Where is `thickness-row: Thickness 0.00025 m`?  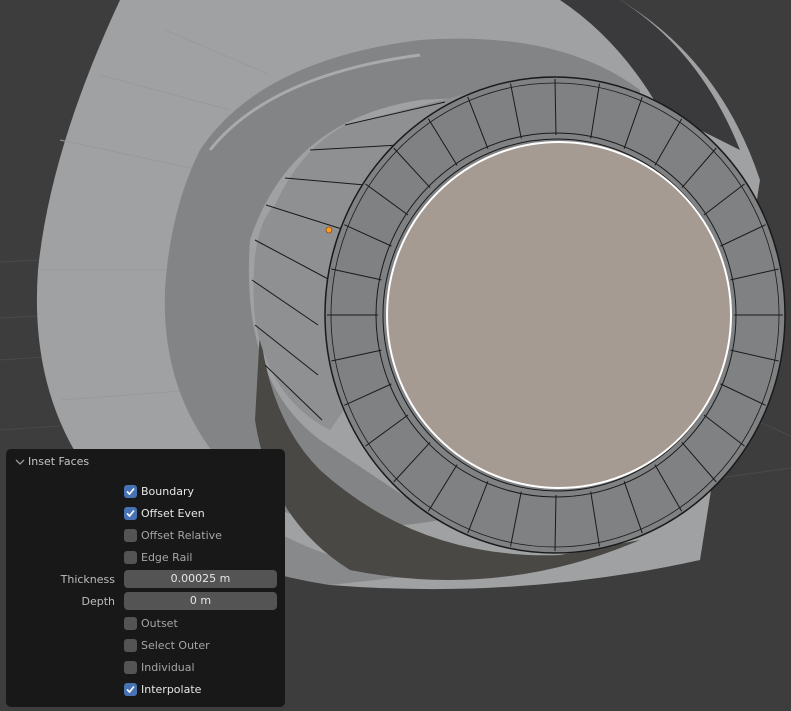
thickness-row: Thickness 0.00025 m is located at coordinates (145, 580).